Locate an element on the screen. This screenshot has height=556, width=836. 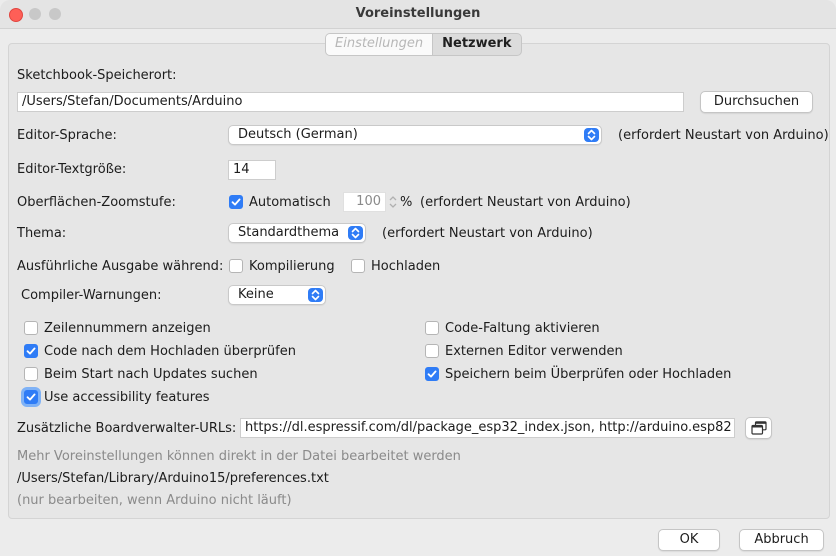
verbose-upload-label: Hochladen is located at coordinates (406, 266).